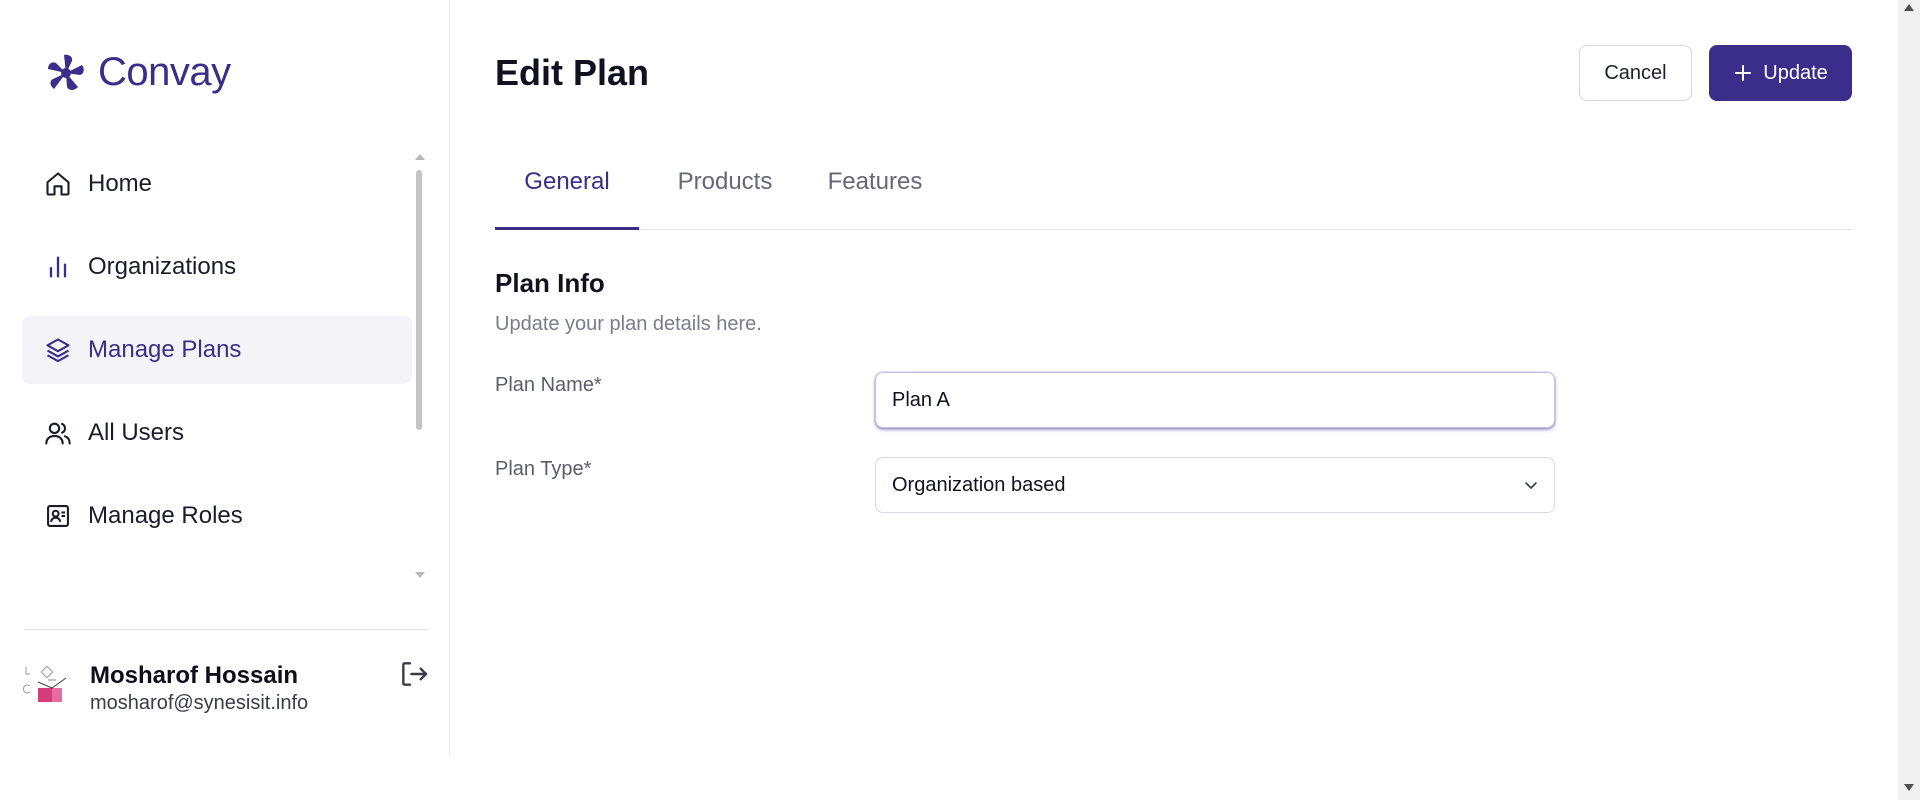  Describe the element at coordinates (217, 184) in the screenshot. I see `sidebar-item-home: Home` at that location.